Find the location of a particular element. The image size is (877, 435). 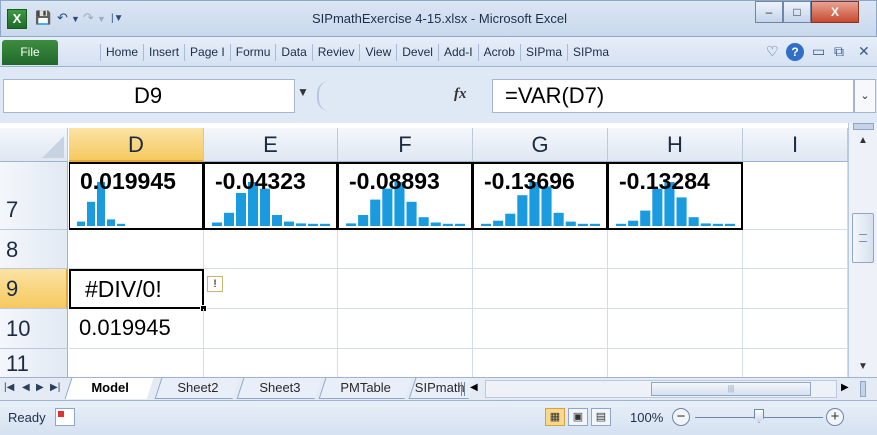

horizontal-scrollbar: ||| is located at coordinates (661, 389).